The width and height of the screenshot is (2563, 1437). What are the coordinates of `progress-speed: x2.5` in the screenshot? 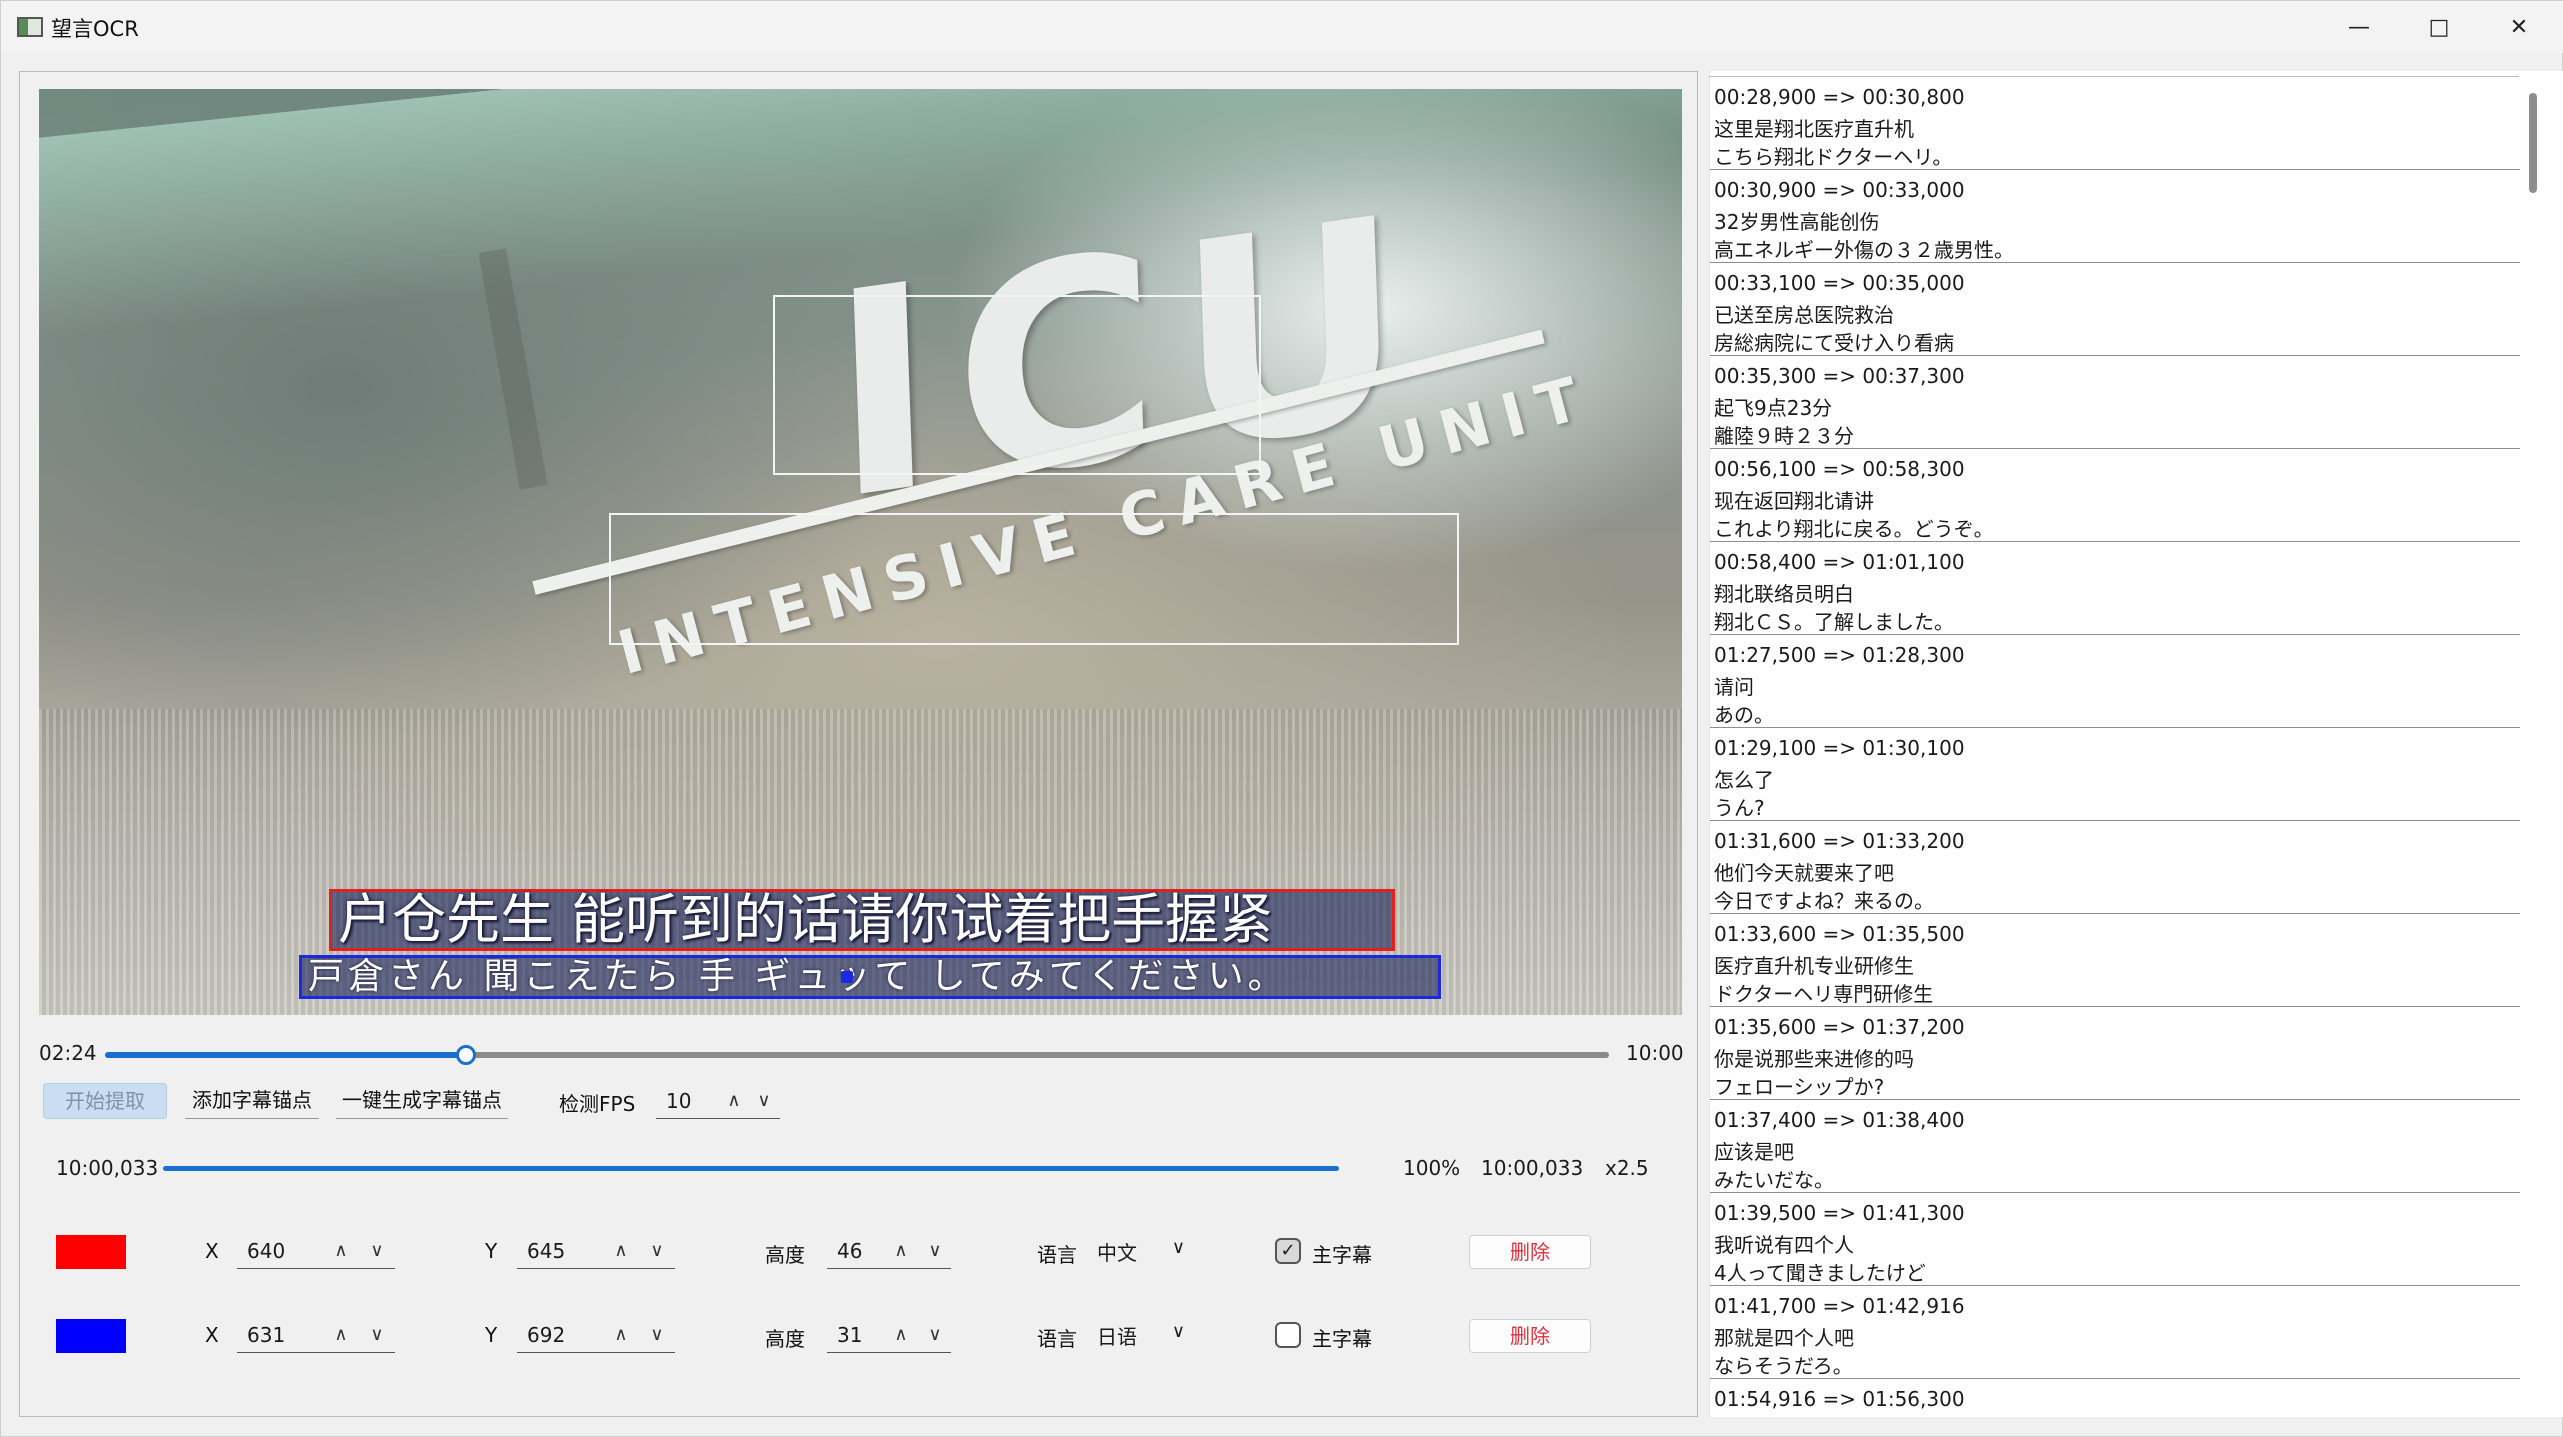 It's located at (1627, 1168).